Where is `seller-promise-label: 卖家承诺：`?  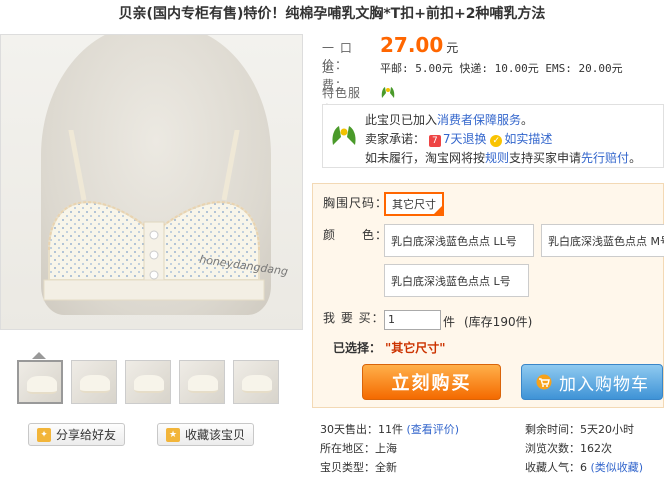
seller-promise-label: 卖家承诺： is located at coordinates (395, 139).